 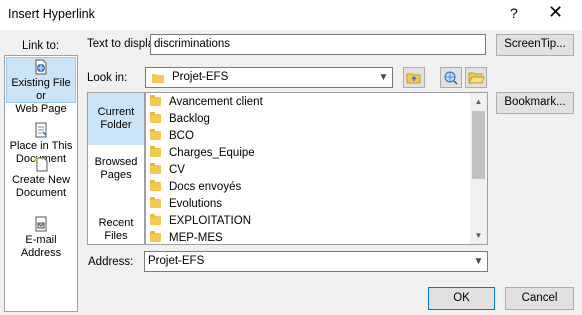 I want to click on look-in-value: Projet-EFS, so click(x=200, y=77).